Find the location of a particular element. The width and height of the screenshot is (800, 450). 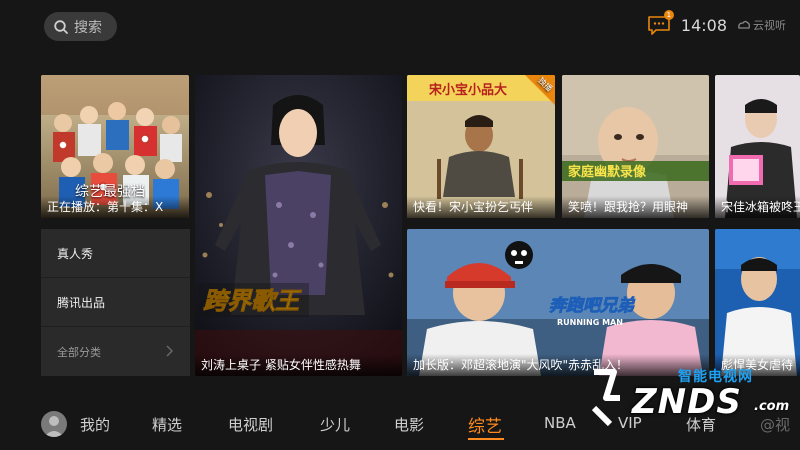

message-button: 1 is located at coordinates (660, 23).